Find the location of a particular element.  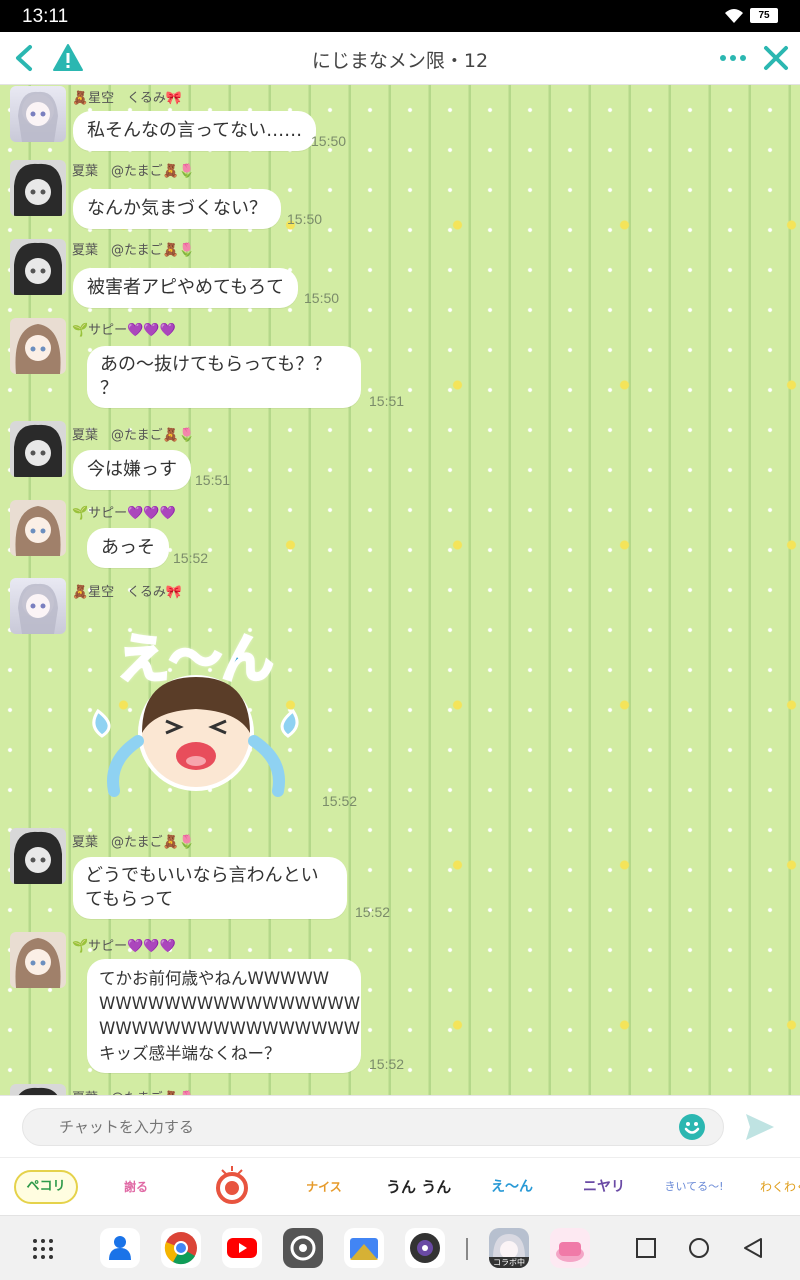

chat-input-bar is located at coordinates (400, 1126).